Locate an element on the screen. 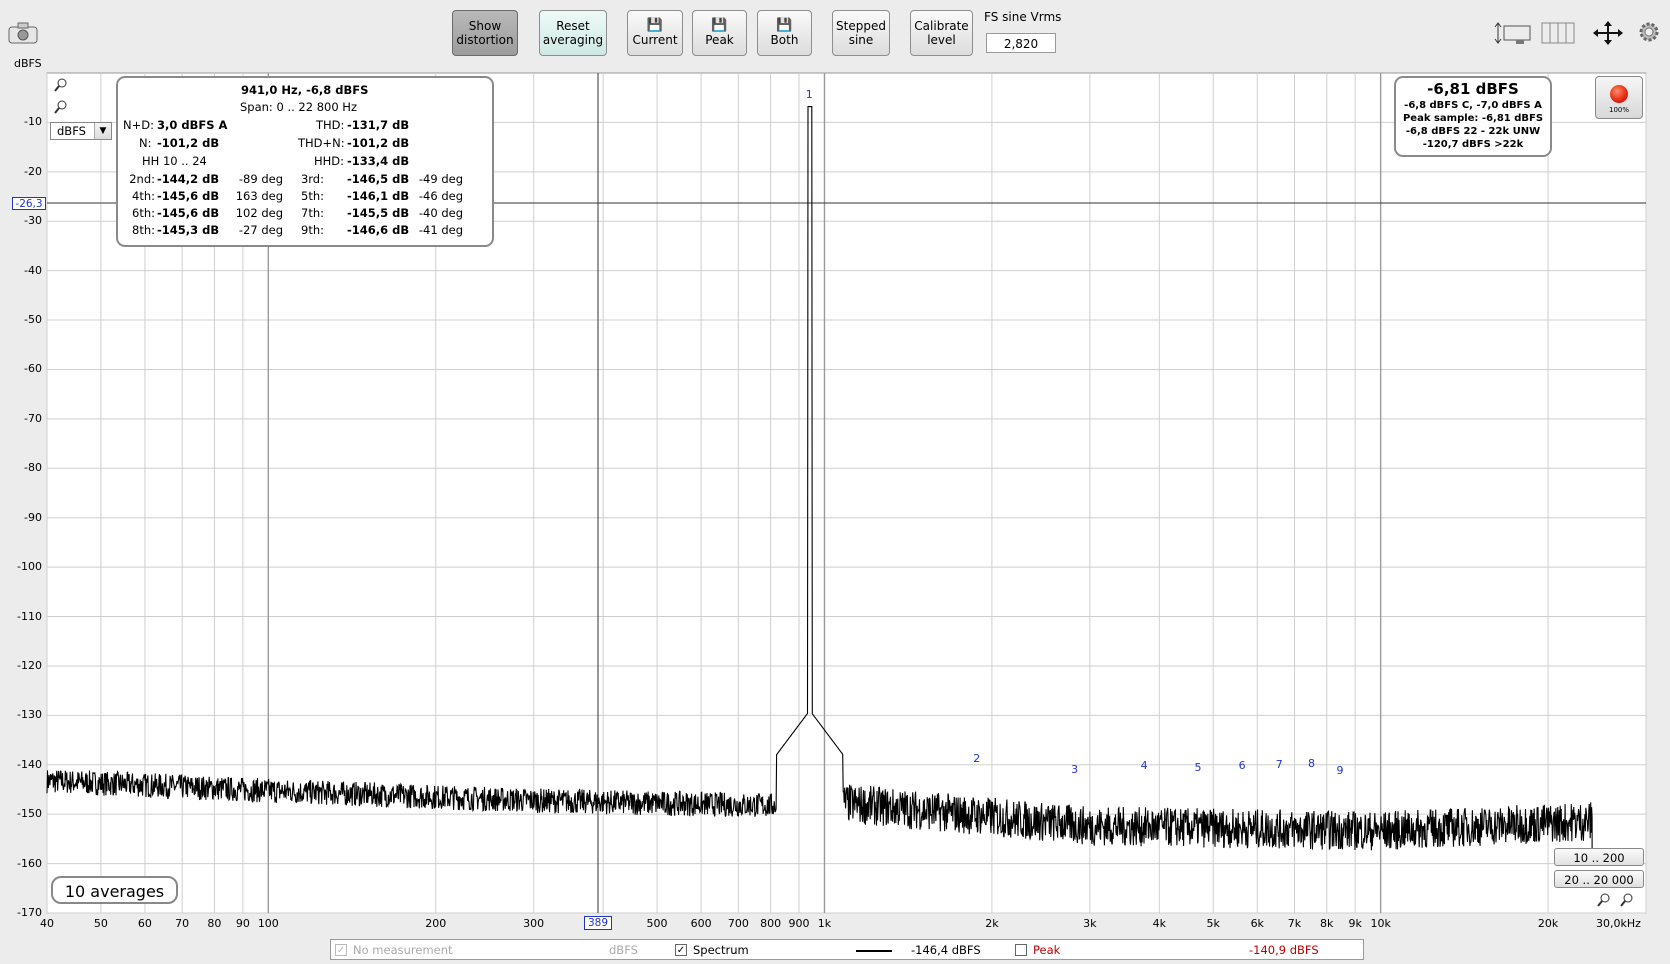 This screenshot has height=964, width=1670. harmonic-v2: -146,1 dB is located at coordinates (378, 196).